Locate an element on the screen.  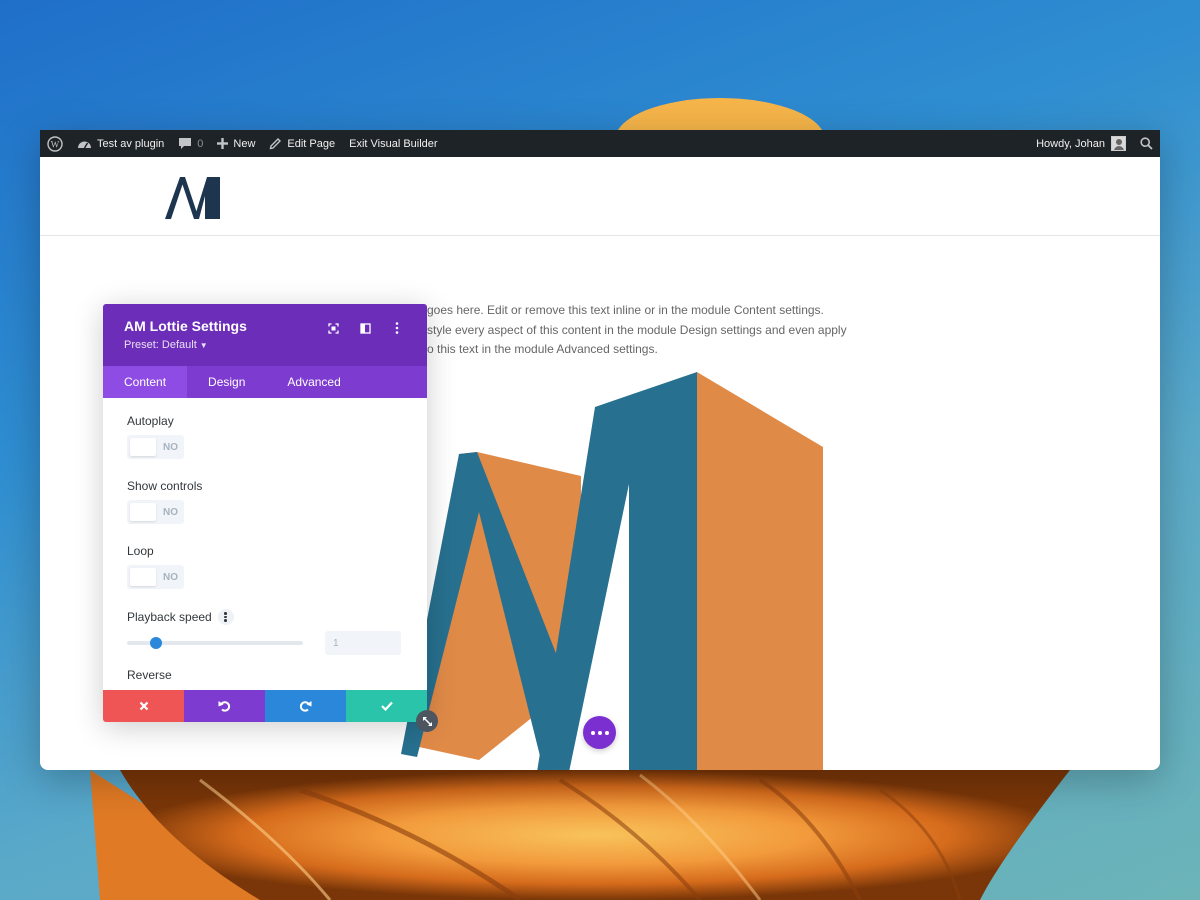
modal-footer is located at coordinates (265, 706).